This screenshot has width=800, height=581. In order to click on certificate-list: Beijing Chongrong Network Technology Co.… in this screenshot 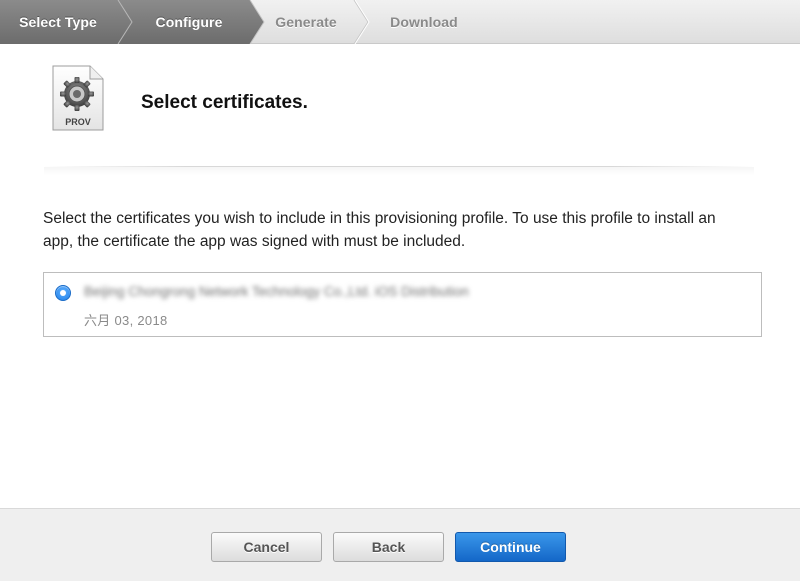, I will do `click(402, 304)`.